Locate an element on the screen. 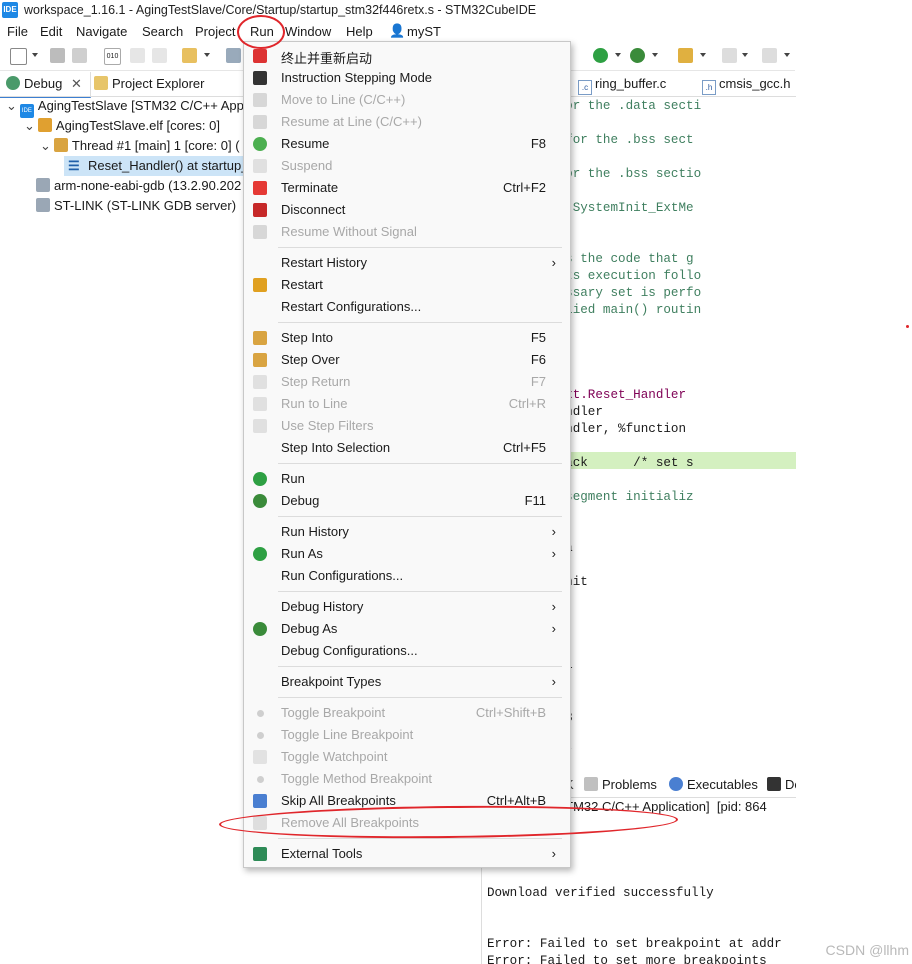  wand-icon is located at coordinates (685, 55).